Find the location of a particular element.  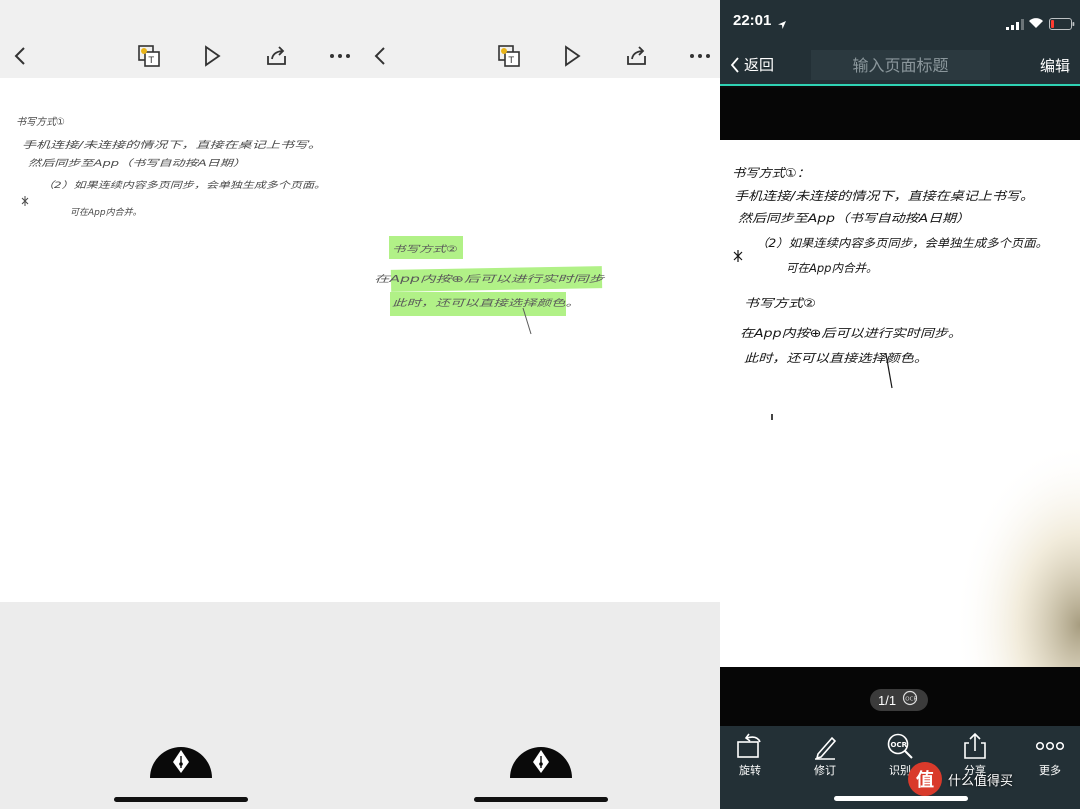

rotate-icon is located at coordinates (749, 745).